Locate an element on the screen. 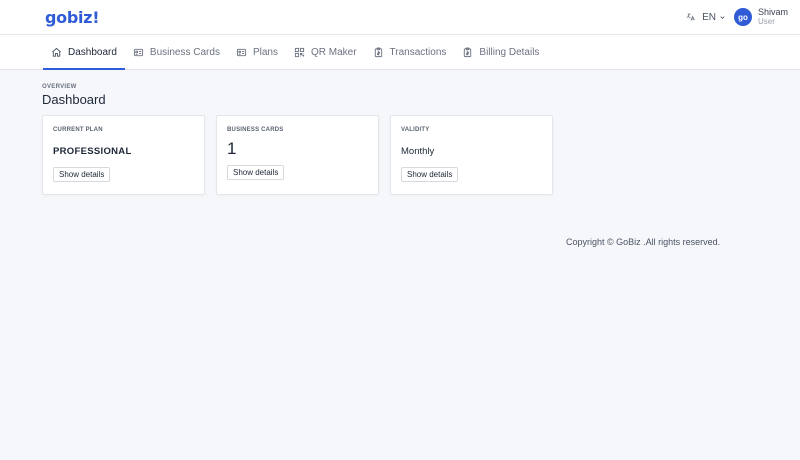 This screenshot has width=800, height=460. avatar: go is located at coordinates (742, 17).